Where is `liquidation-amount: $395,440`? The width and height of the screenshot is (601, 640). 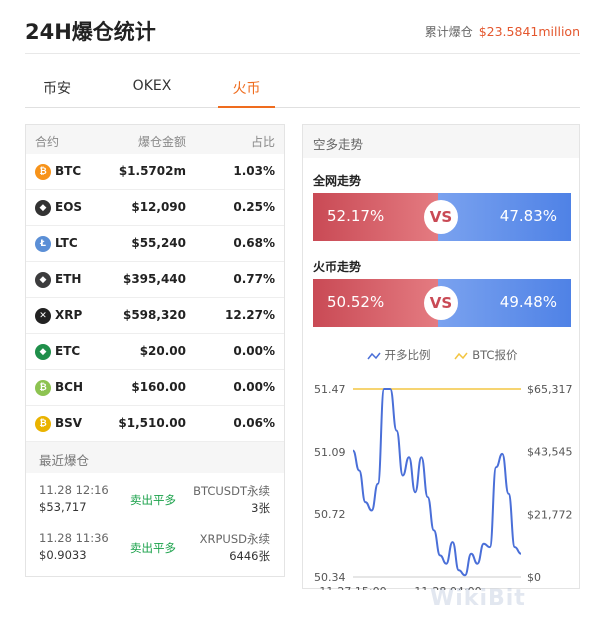
liquidation-amount: $395,440 is located at coordinates (154, 279).